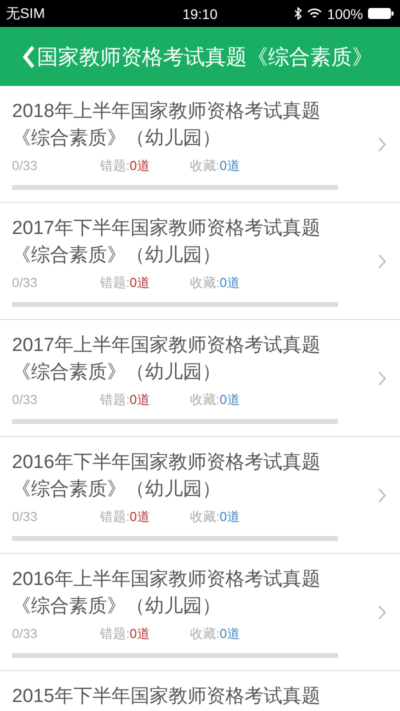  I want to click on back-button, so click(28, 56).